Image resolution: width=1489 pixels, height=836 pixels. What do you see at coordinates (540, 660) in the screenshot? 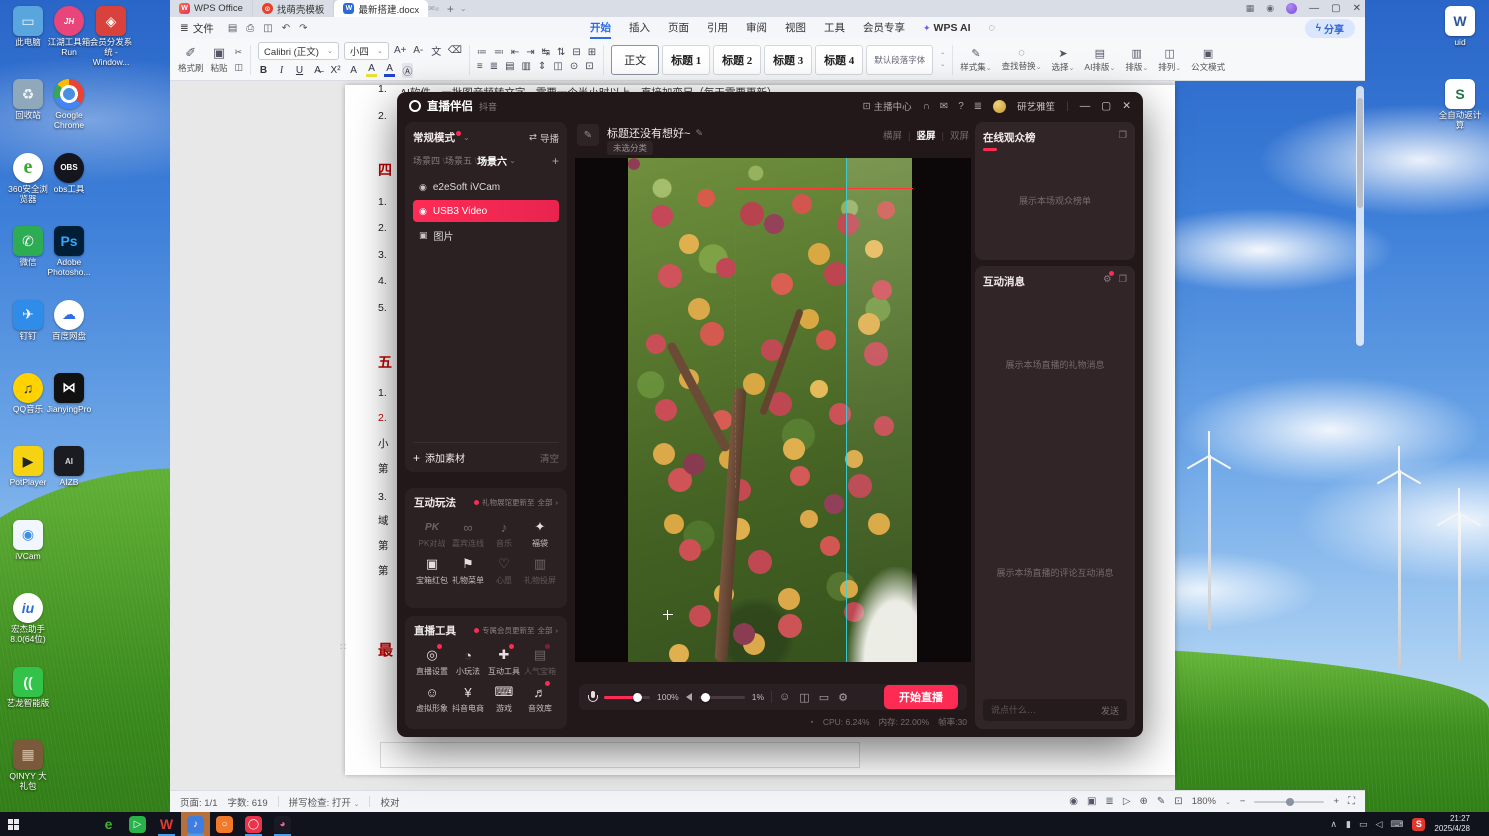
I see `tool-button: ▤ 人气宝箱` at bounding box center [540, 660].